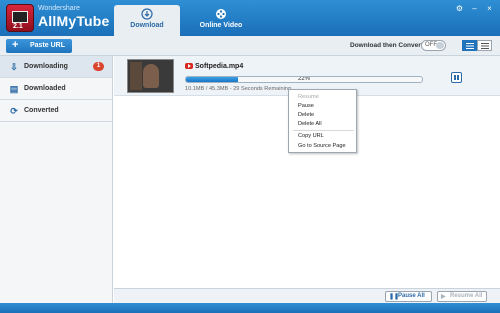 The width and height of the screenshot is (500, 313). I want to click on gear-icon: ⚙, so click(459, 8).